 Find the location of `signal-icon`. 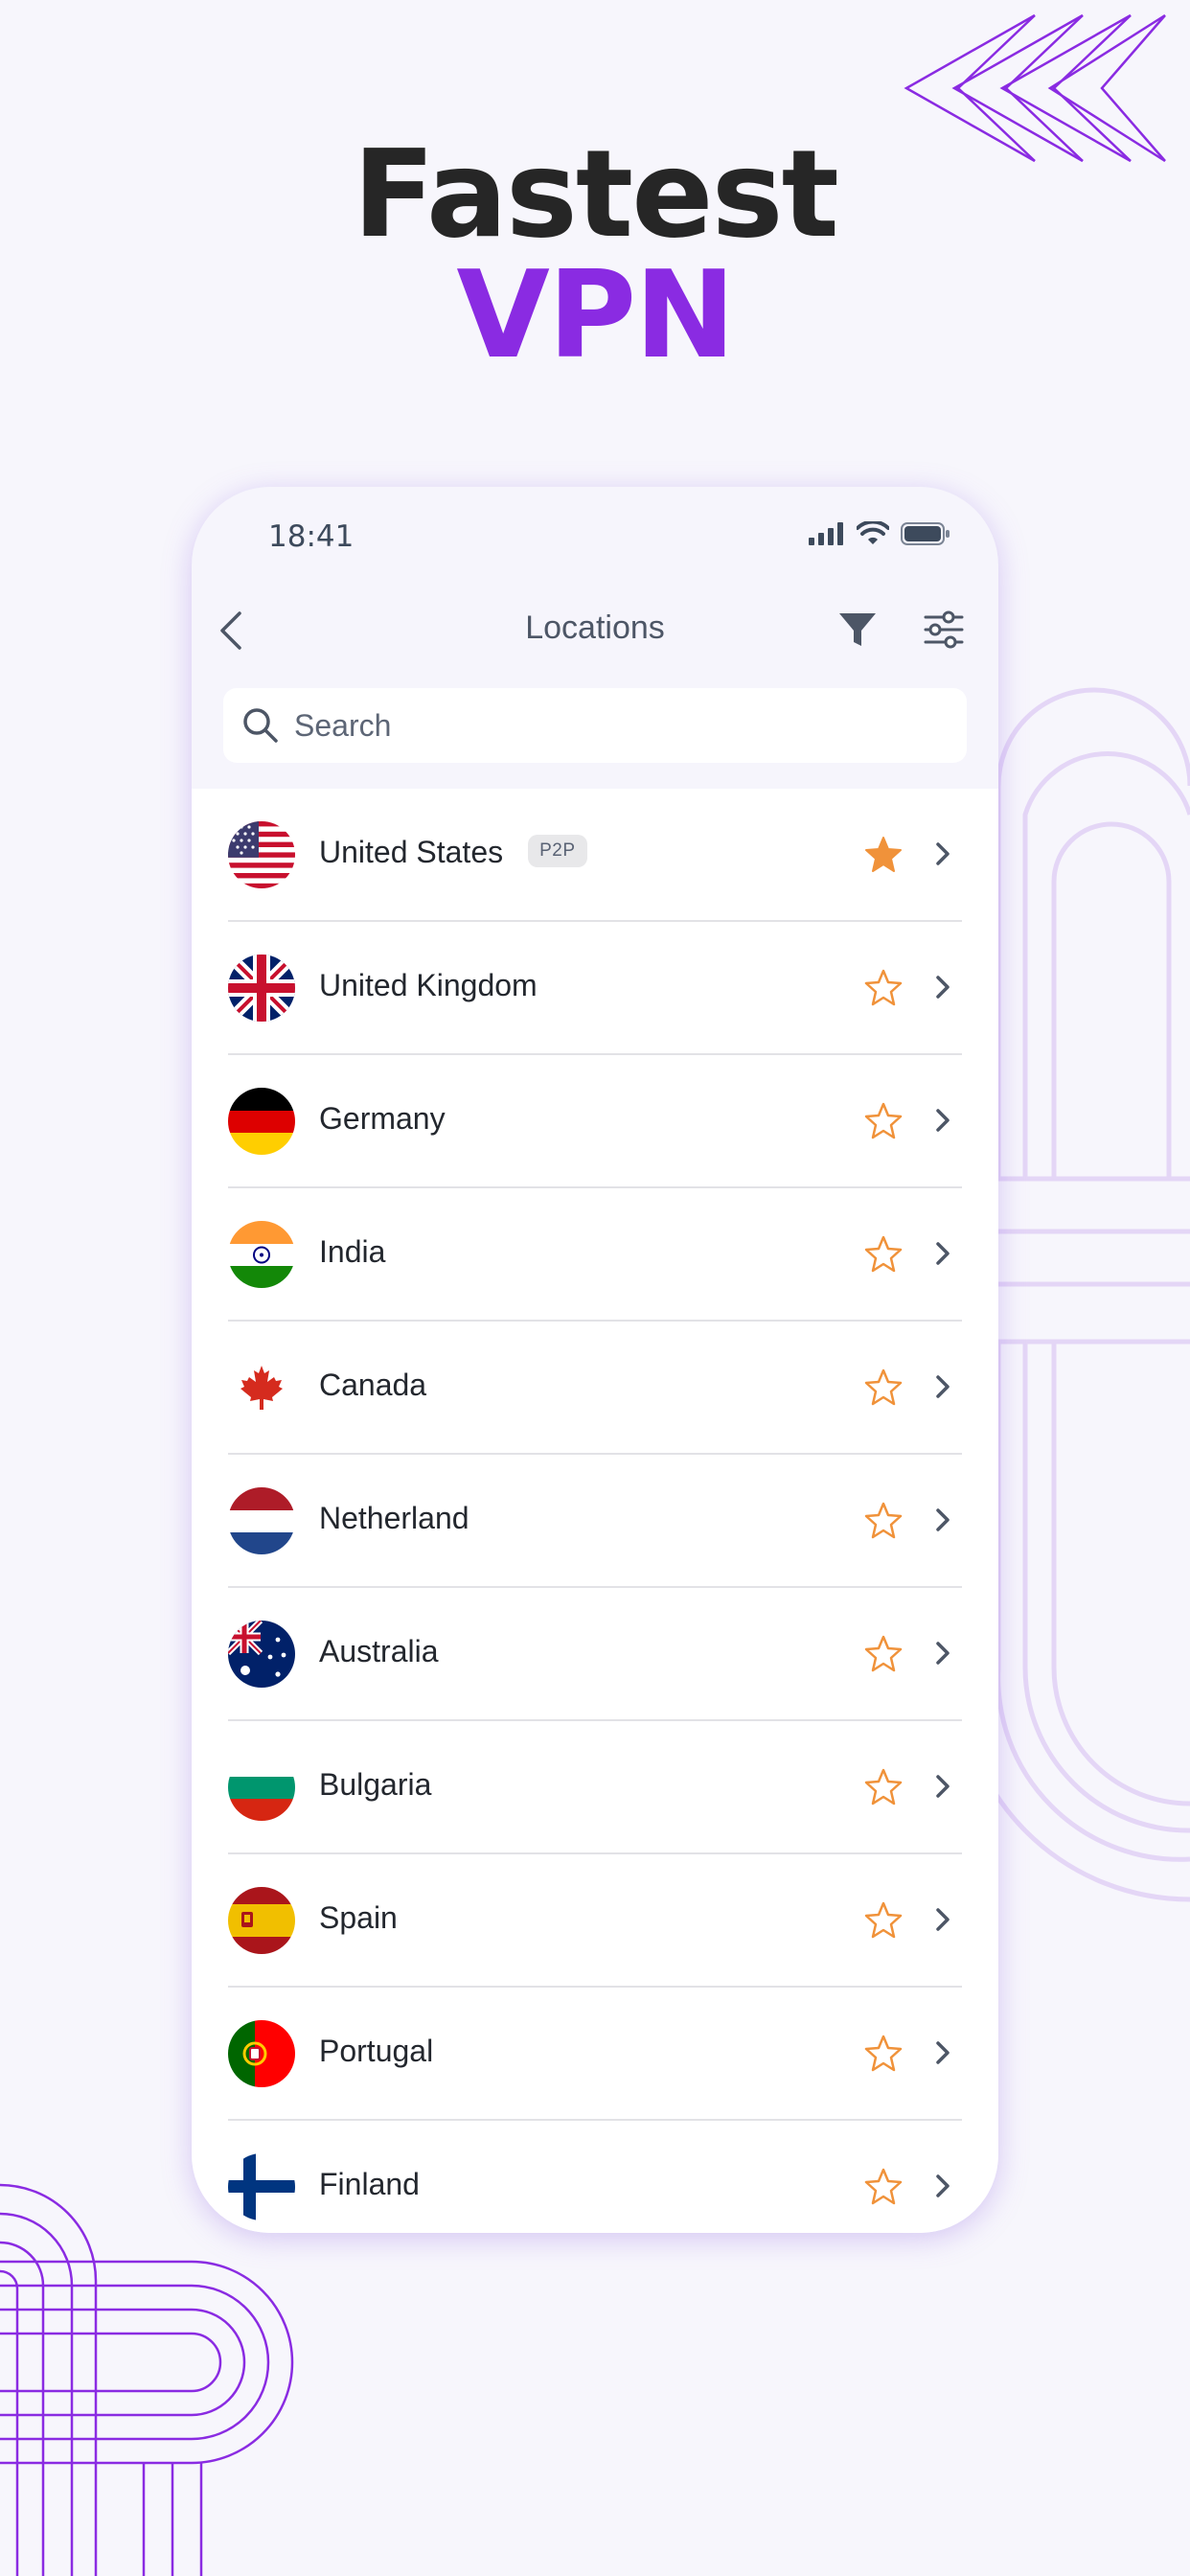

signal-icon is located at coordinates (826, 533).